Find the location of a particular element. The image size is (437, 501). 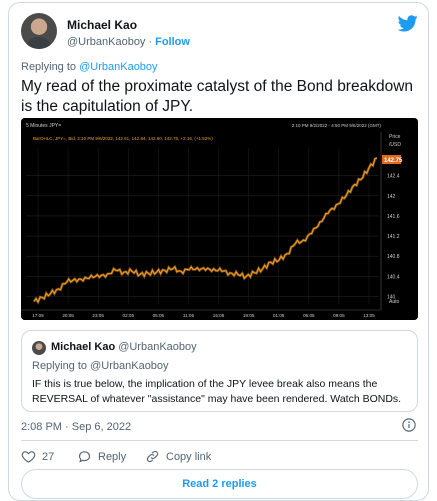

reply-label: Reply is located at coordinates (112, 456).